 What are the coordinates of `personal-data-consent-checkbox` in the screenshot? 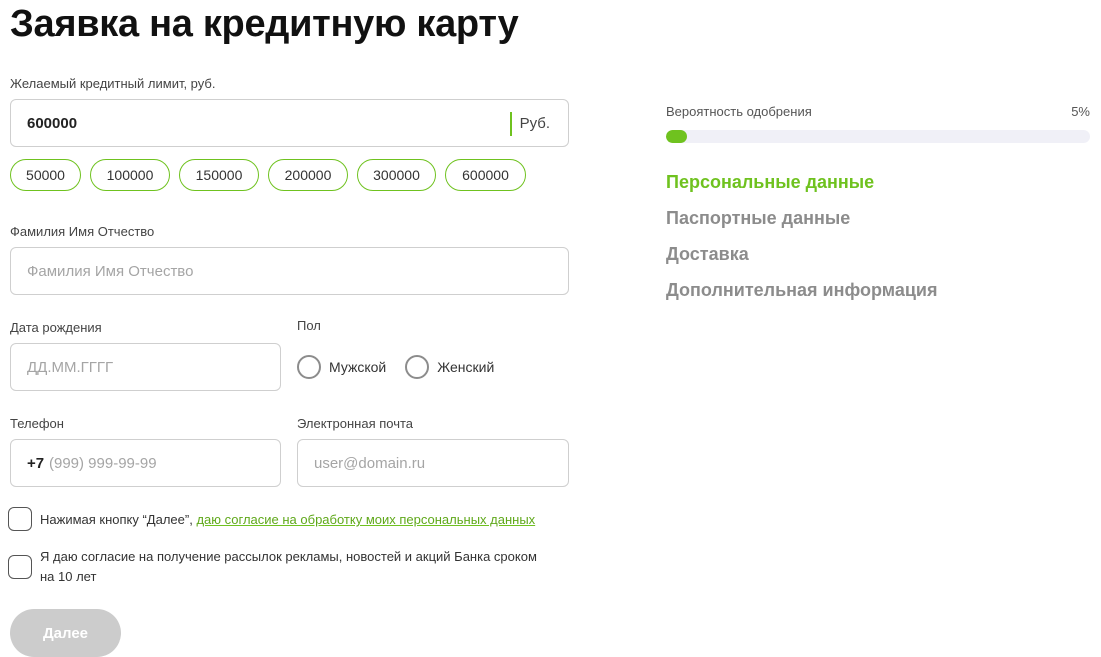 It's located at (20, 519).